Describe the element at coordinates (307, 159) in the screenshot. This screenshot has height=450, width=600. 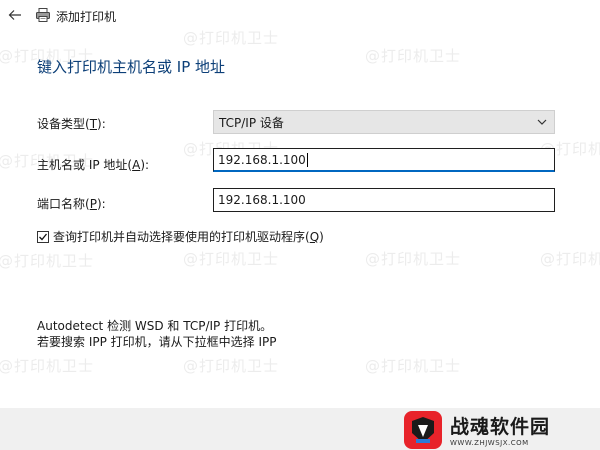
I see `text-caret` at that location.